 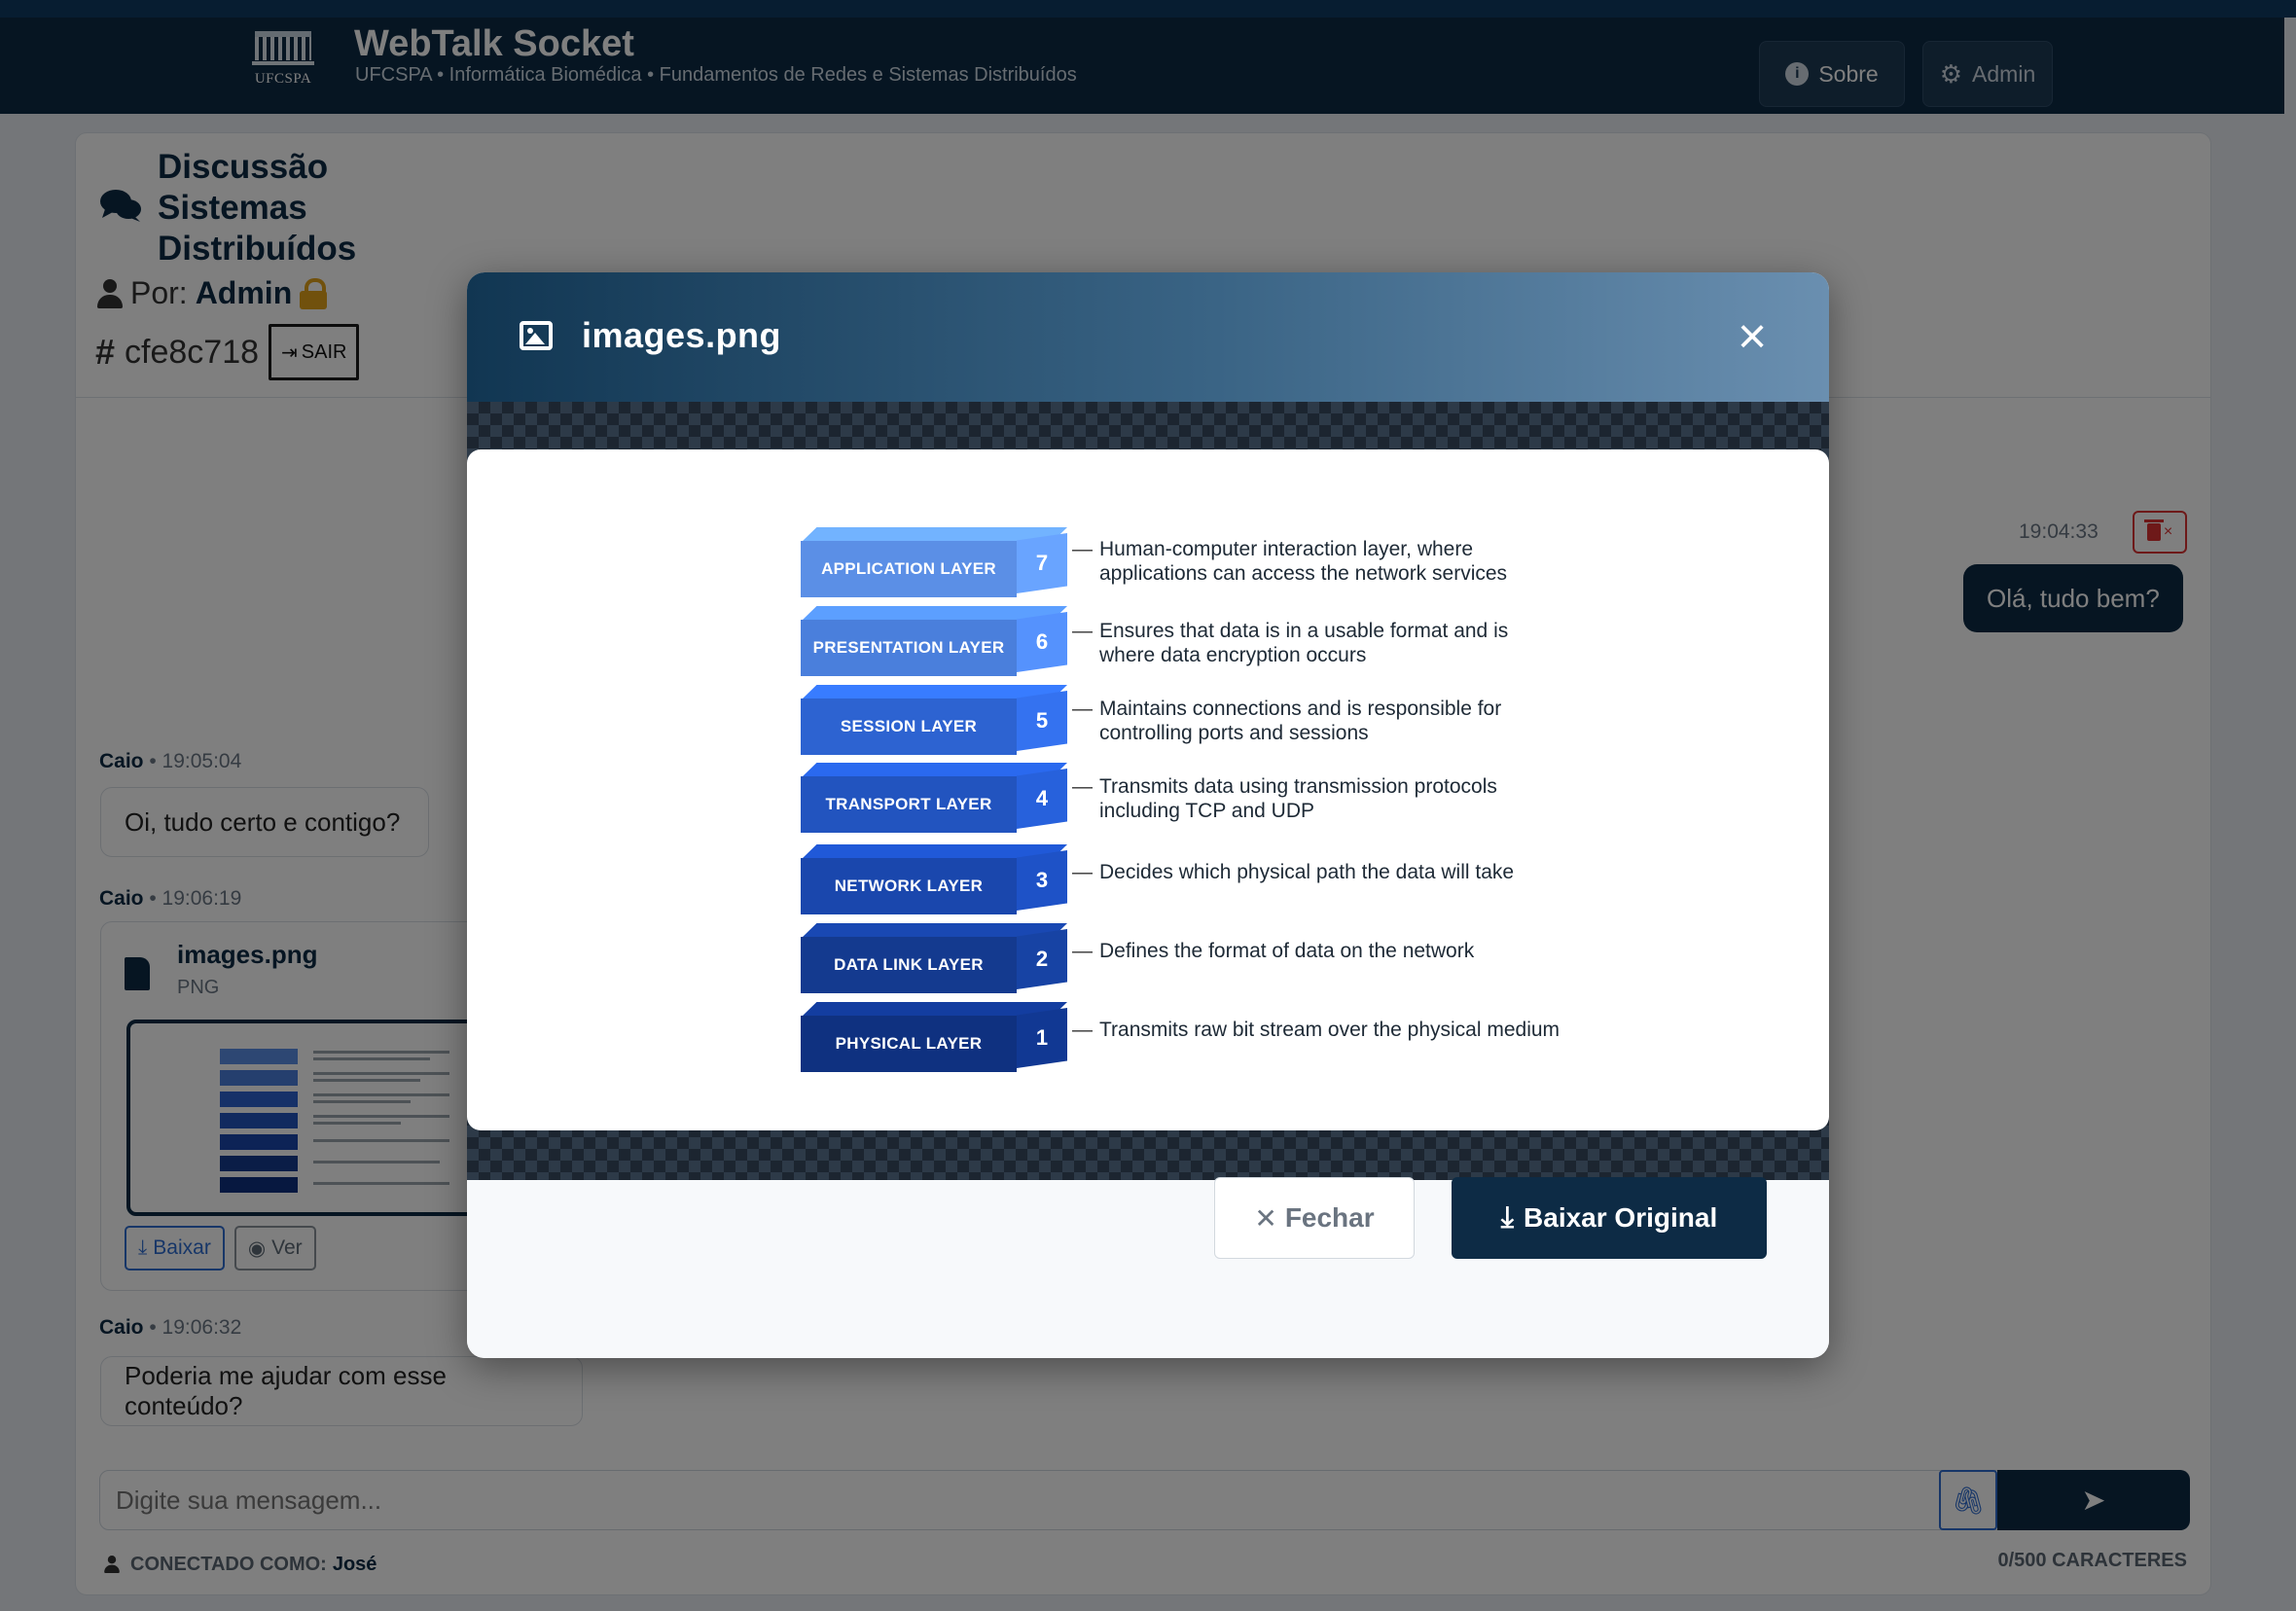 What do you see at coordinates (909, 965) in the screenshot?
I see `layer-name: DATA LINK LAYER` at bounding box center [909, 965].